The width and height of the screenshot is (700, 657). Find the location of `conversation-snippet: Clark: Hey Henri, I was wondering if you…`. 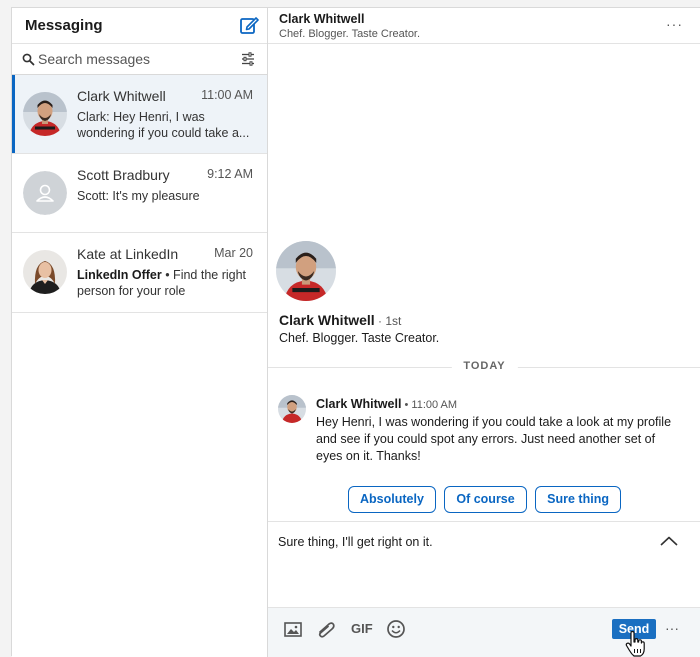

conversation-snippet: Clark: Hey Henri, I was wondering if you… is located at coordinates (163, 125).